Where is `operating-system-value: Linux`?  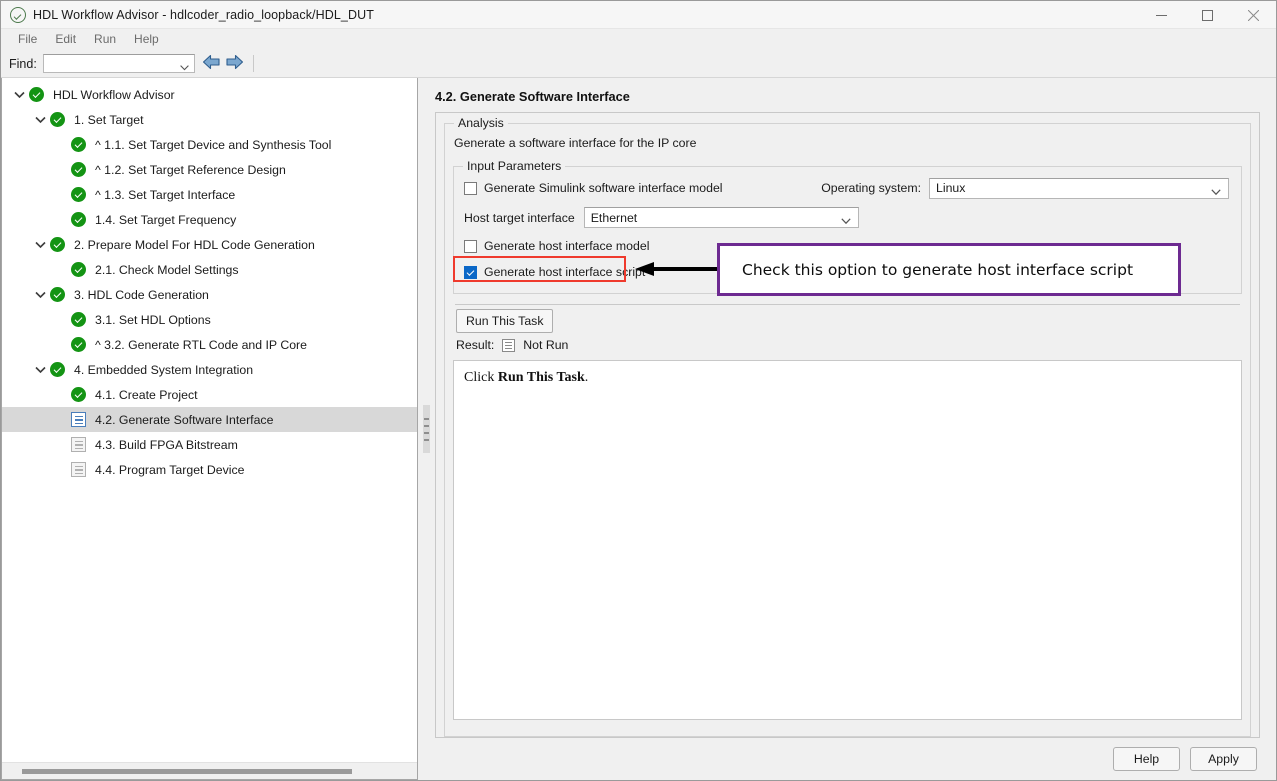
operating-system-value: Linux is located at coordinates (951, 188).